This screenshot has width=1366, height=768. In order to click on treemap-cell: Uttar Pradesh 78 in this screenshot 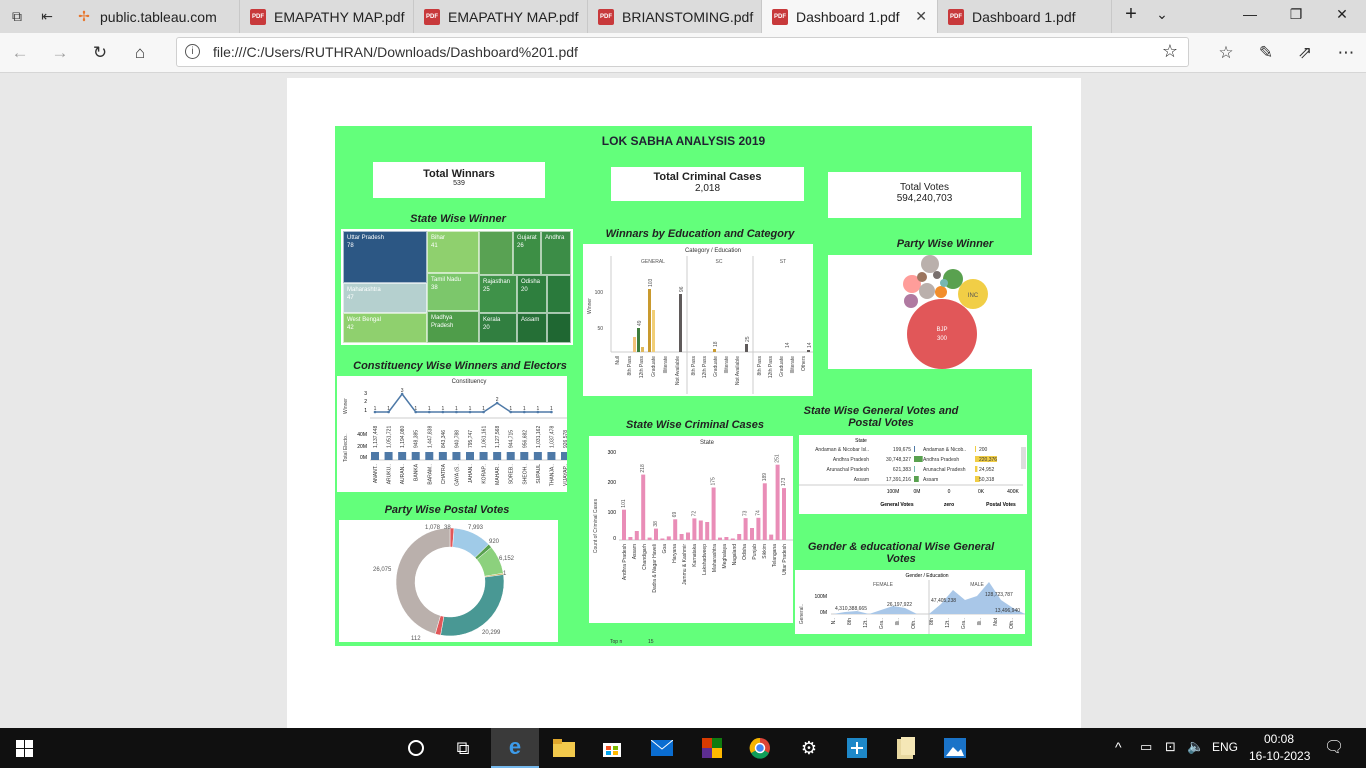, I will do `click(385, 257)`.